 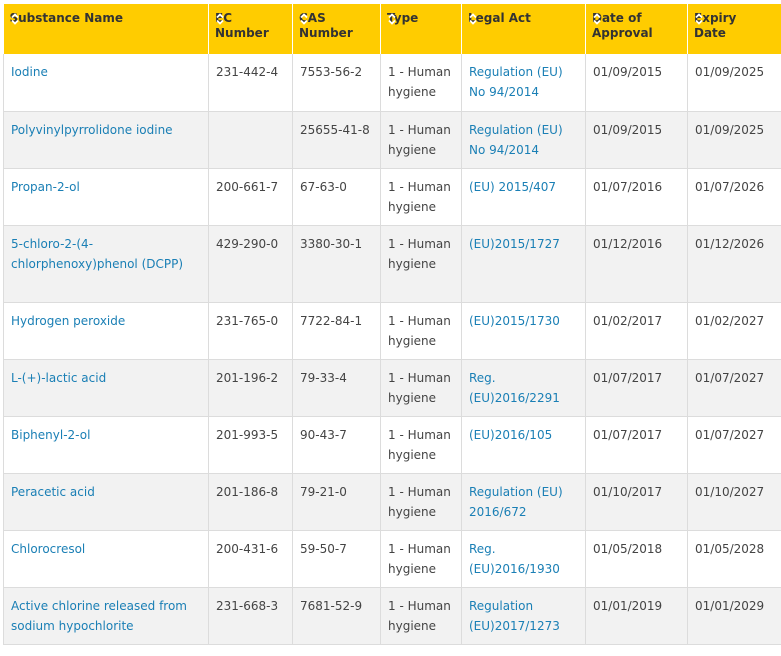 I want to click on column-header-expiry-date: Expiry Date, so click(x=734, y=29).